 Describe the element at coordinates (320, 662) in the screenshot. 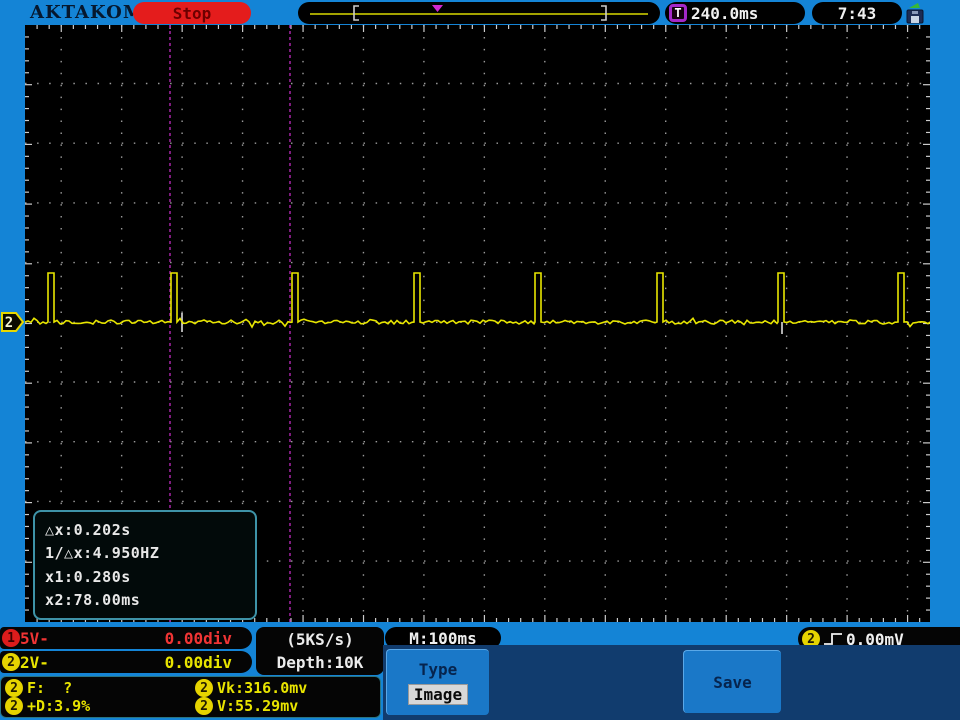

I see `memory-depth: Depth:10K` at that location.